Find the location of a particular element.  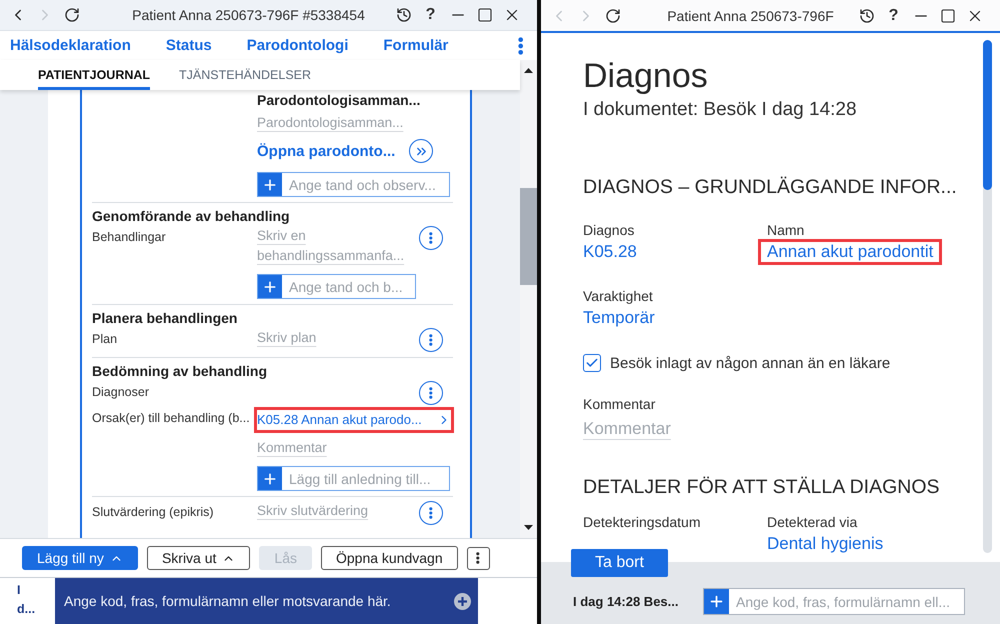

page-title: Diagnos is located at coordinates (646, 76).